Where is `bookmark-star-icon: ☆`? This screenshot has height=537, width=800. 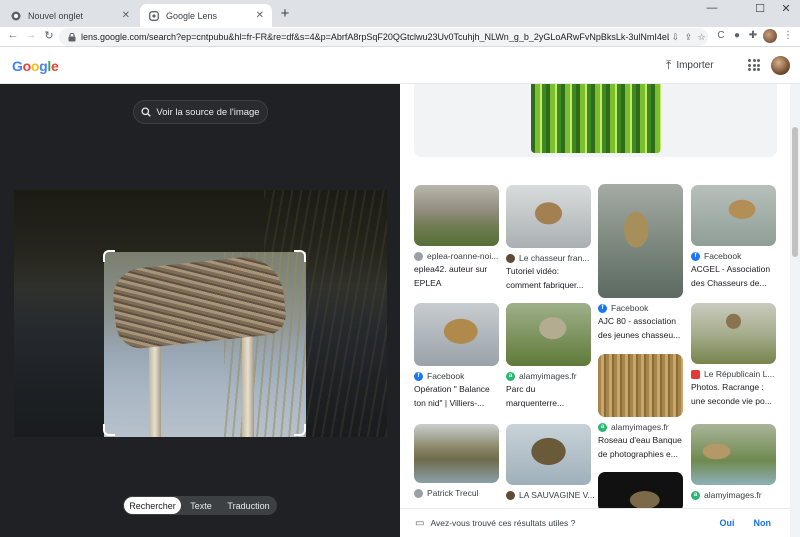
bookmark-star-icon: ☆ is located at coordinates (701, 37).